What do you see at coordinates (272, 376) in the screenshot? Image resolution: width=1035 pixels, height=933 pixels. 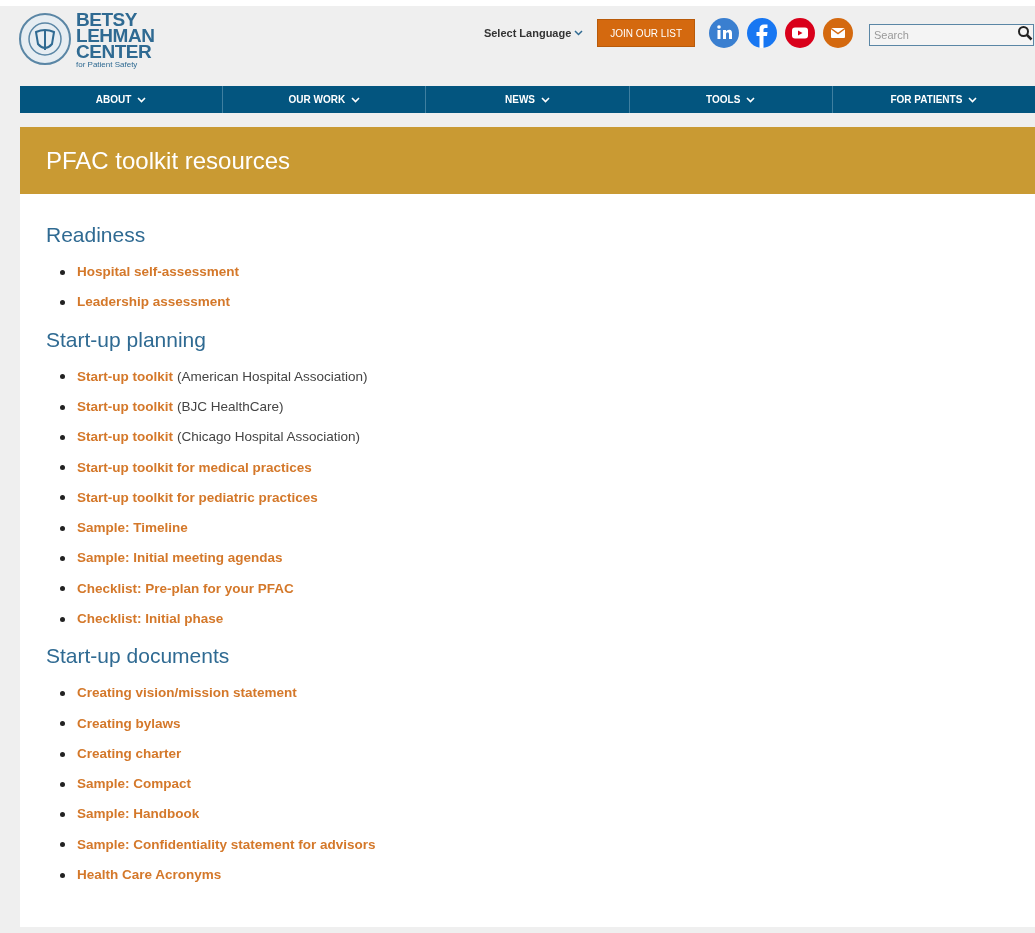 I see `link-note: (American Hospital Association)` at bounding box center [272, 376].